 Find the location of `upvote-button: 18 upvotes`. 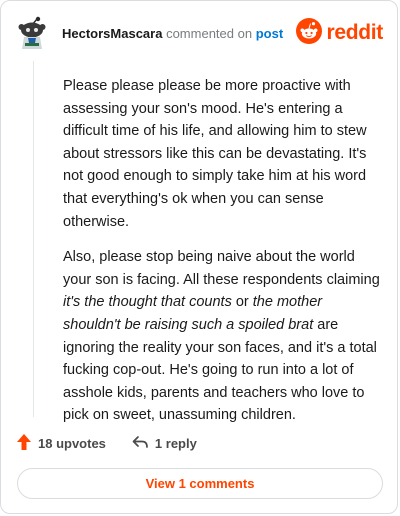

upvote-button: 18 upvotes is located at coordinates (61, 443).